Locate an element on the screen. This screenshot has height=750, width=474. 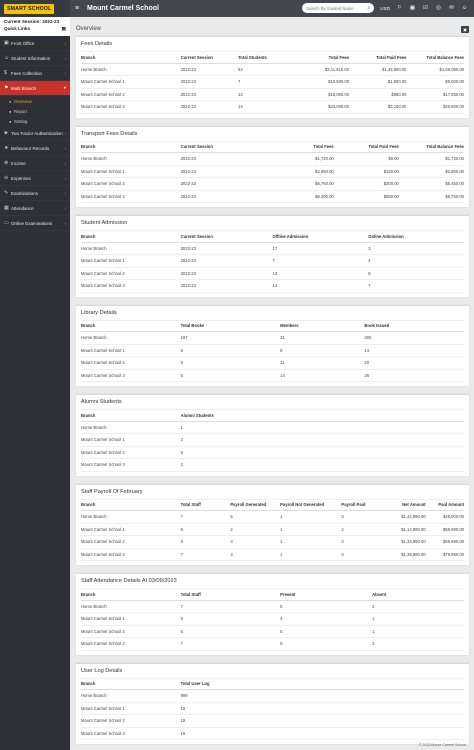
column-header: Offline Admission is located at coordinates (320, 237).